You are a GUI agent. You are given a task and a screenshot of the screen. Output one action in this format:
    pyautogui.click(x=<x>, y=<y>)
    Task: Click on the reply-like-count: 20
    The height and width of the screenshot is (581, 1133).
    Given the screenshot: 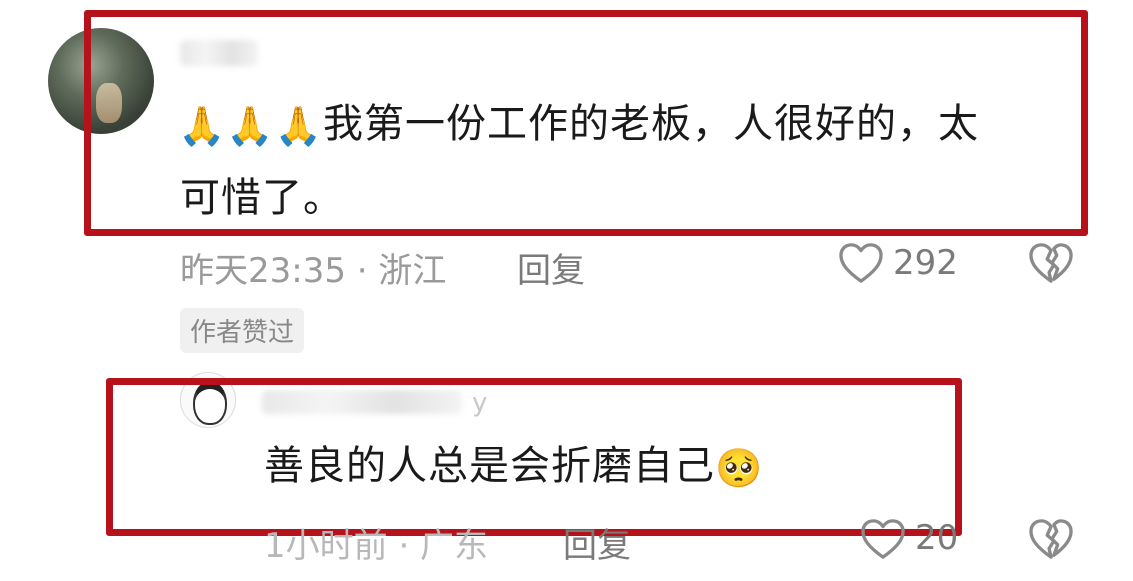 What is the action you would take?
    pyautogui.click(x=937, y=538)
    